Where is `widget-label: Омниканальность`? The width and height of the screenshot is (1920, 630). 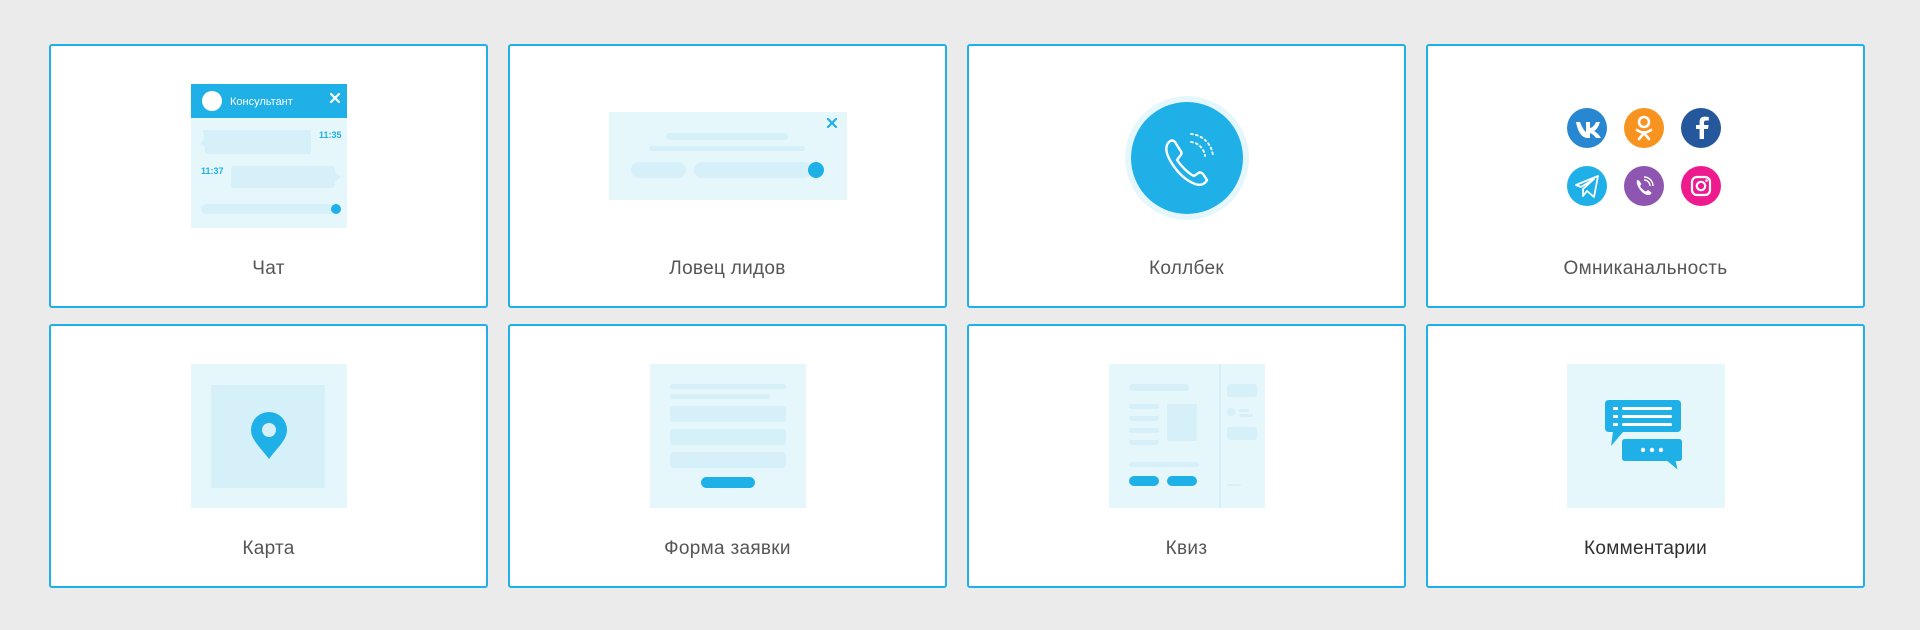 widget-label: Омниканальность is located at coordinates (1645, 268).